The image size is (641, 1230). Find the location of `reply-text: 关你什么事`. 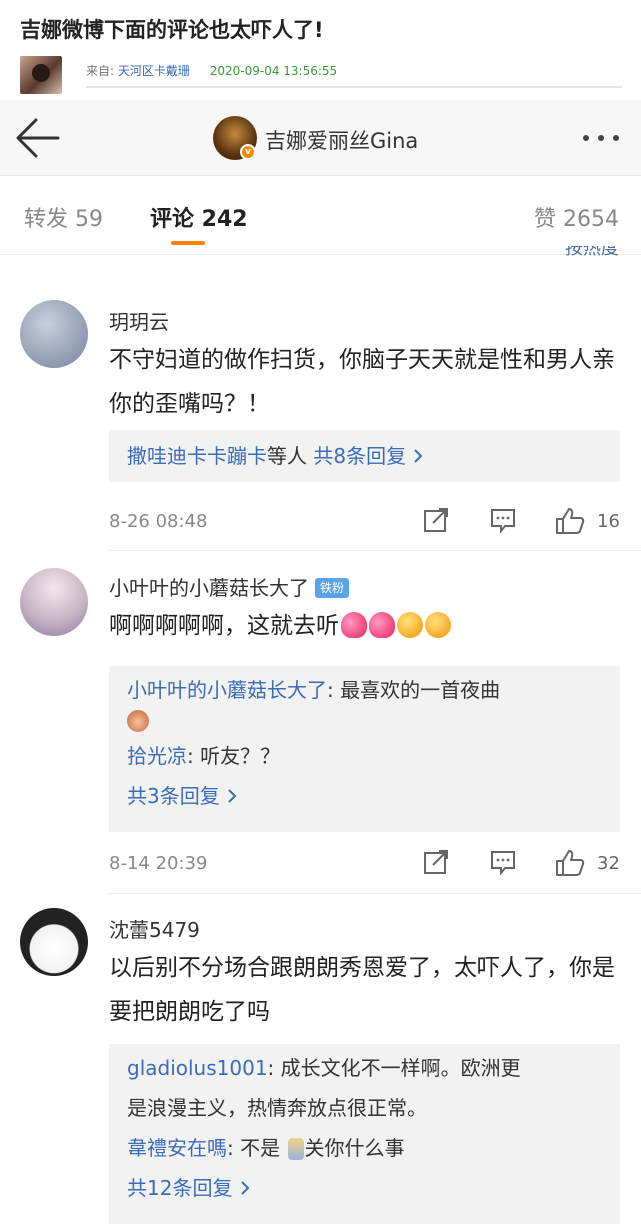

reply-text: 关你什么事 is located at coordinates (354, 1148).